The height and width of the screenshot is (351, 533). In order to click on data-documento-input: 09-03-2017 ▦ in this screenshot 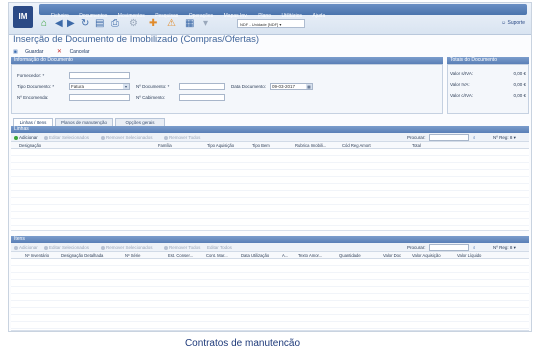, I will do `click(291, 86)`.